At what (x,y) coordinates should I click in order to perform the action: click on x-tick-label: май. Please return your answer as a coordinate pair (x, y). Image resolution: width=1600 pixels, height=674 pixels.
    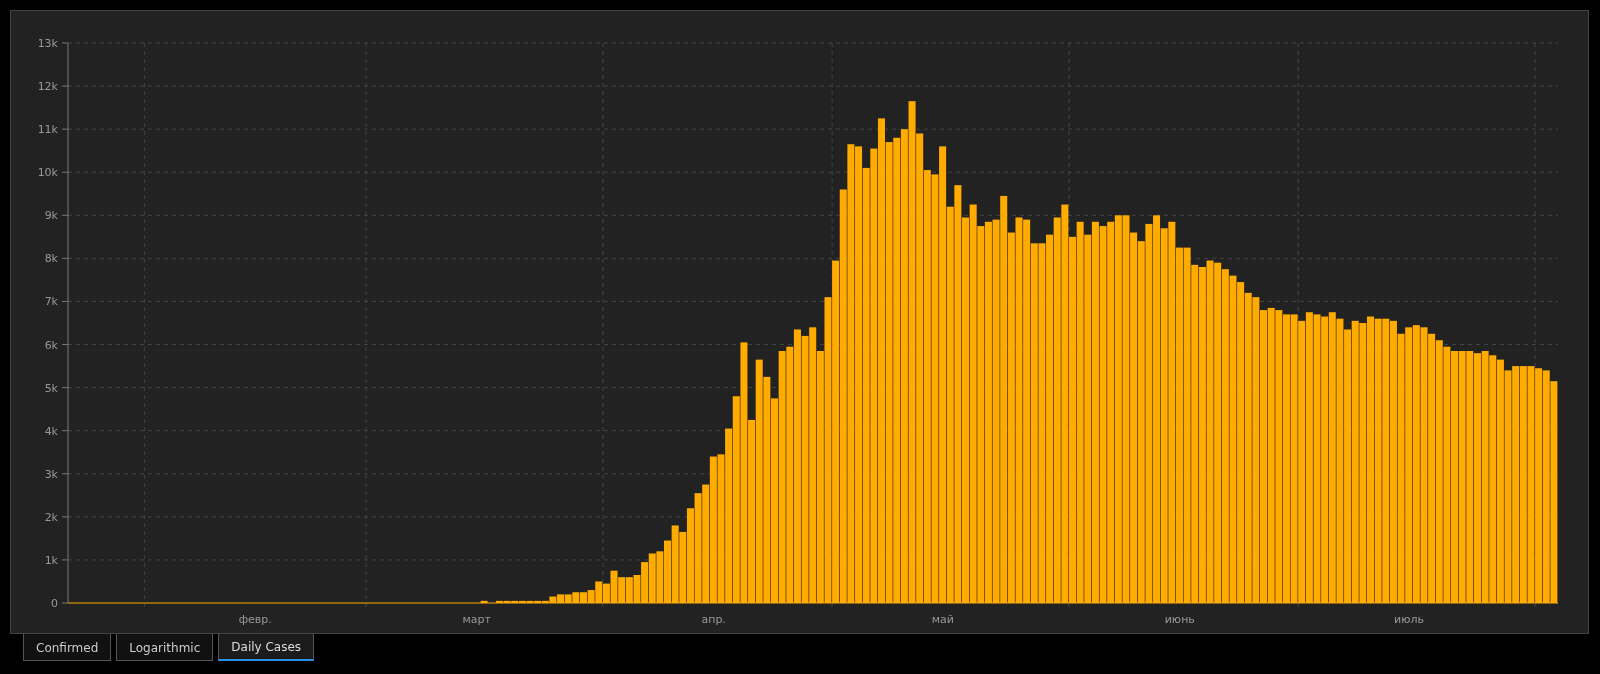
    Looking at the image, I should click on (942, 619).